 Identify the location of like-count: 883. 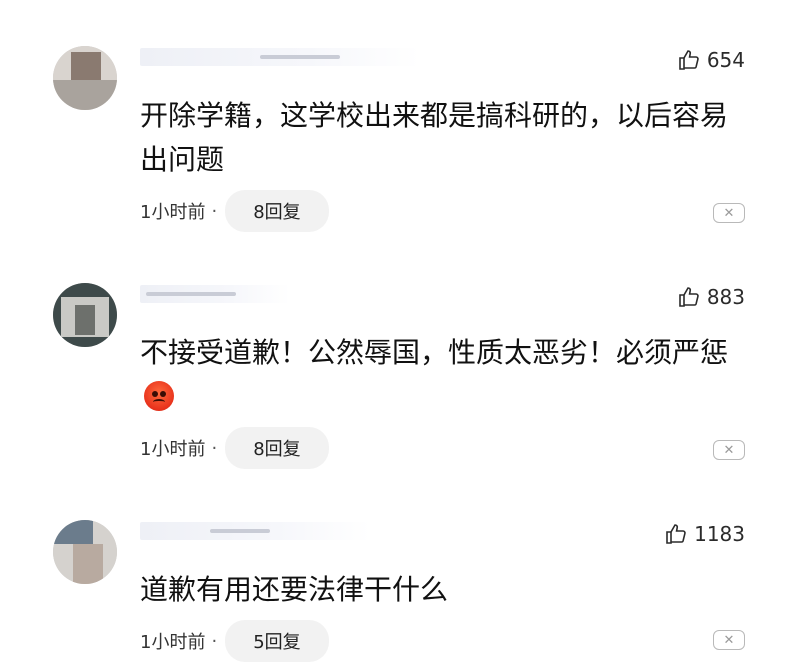
(725, 297).